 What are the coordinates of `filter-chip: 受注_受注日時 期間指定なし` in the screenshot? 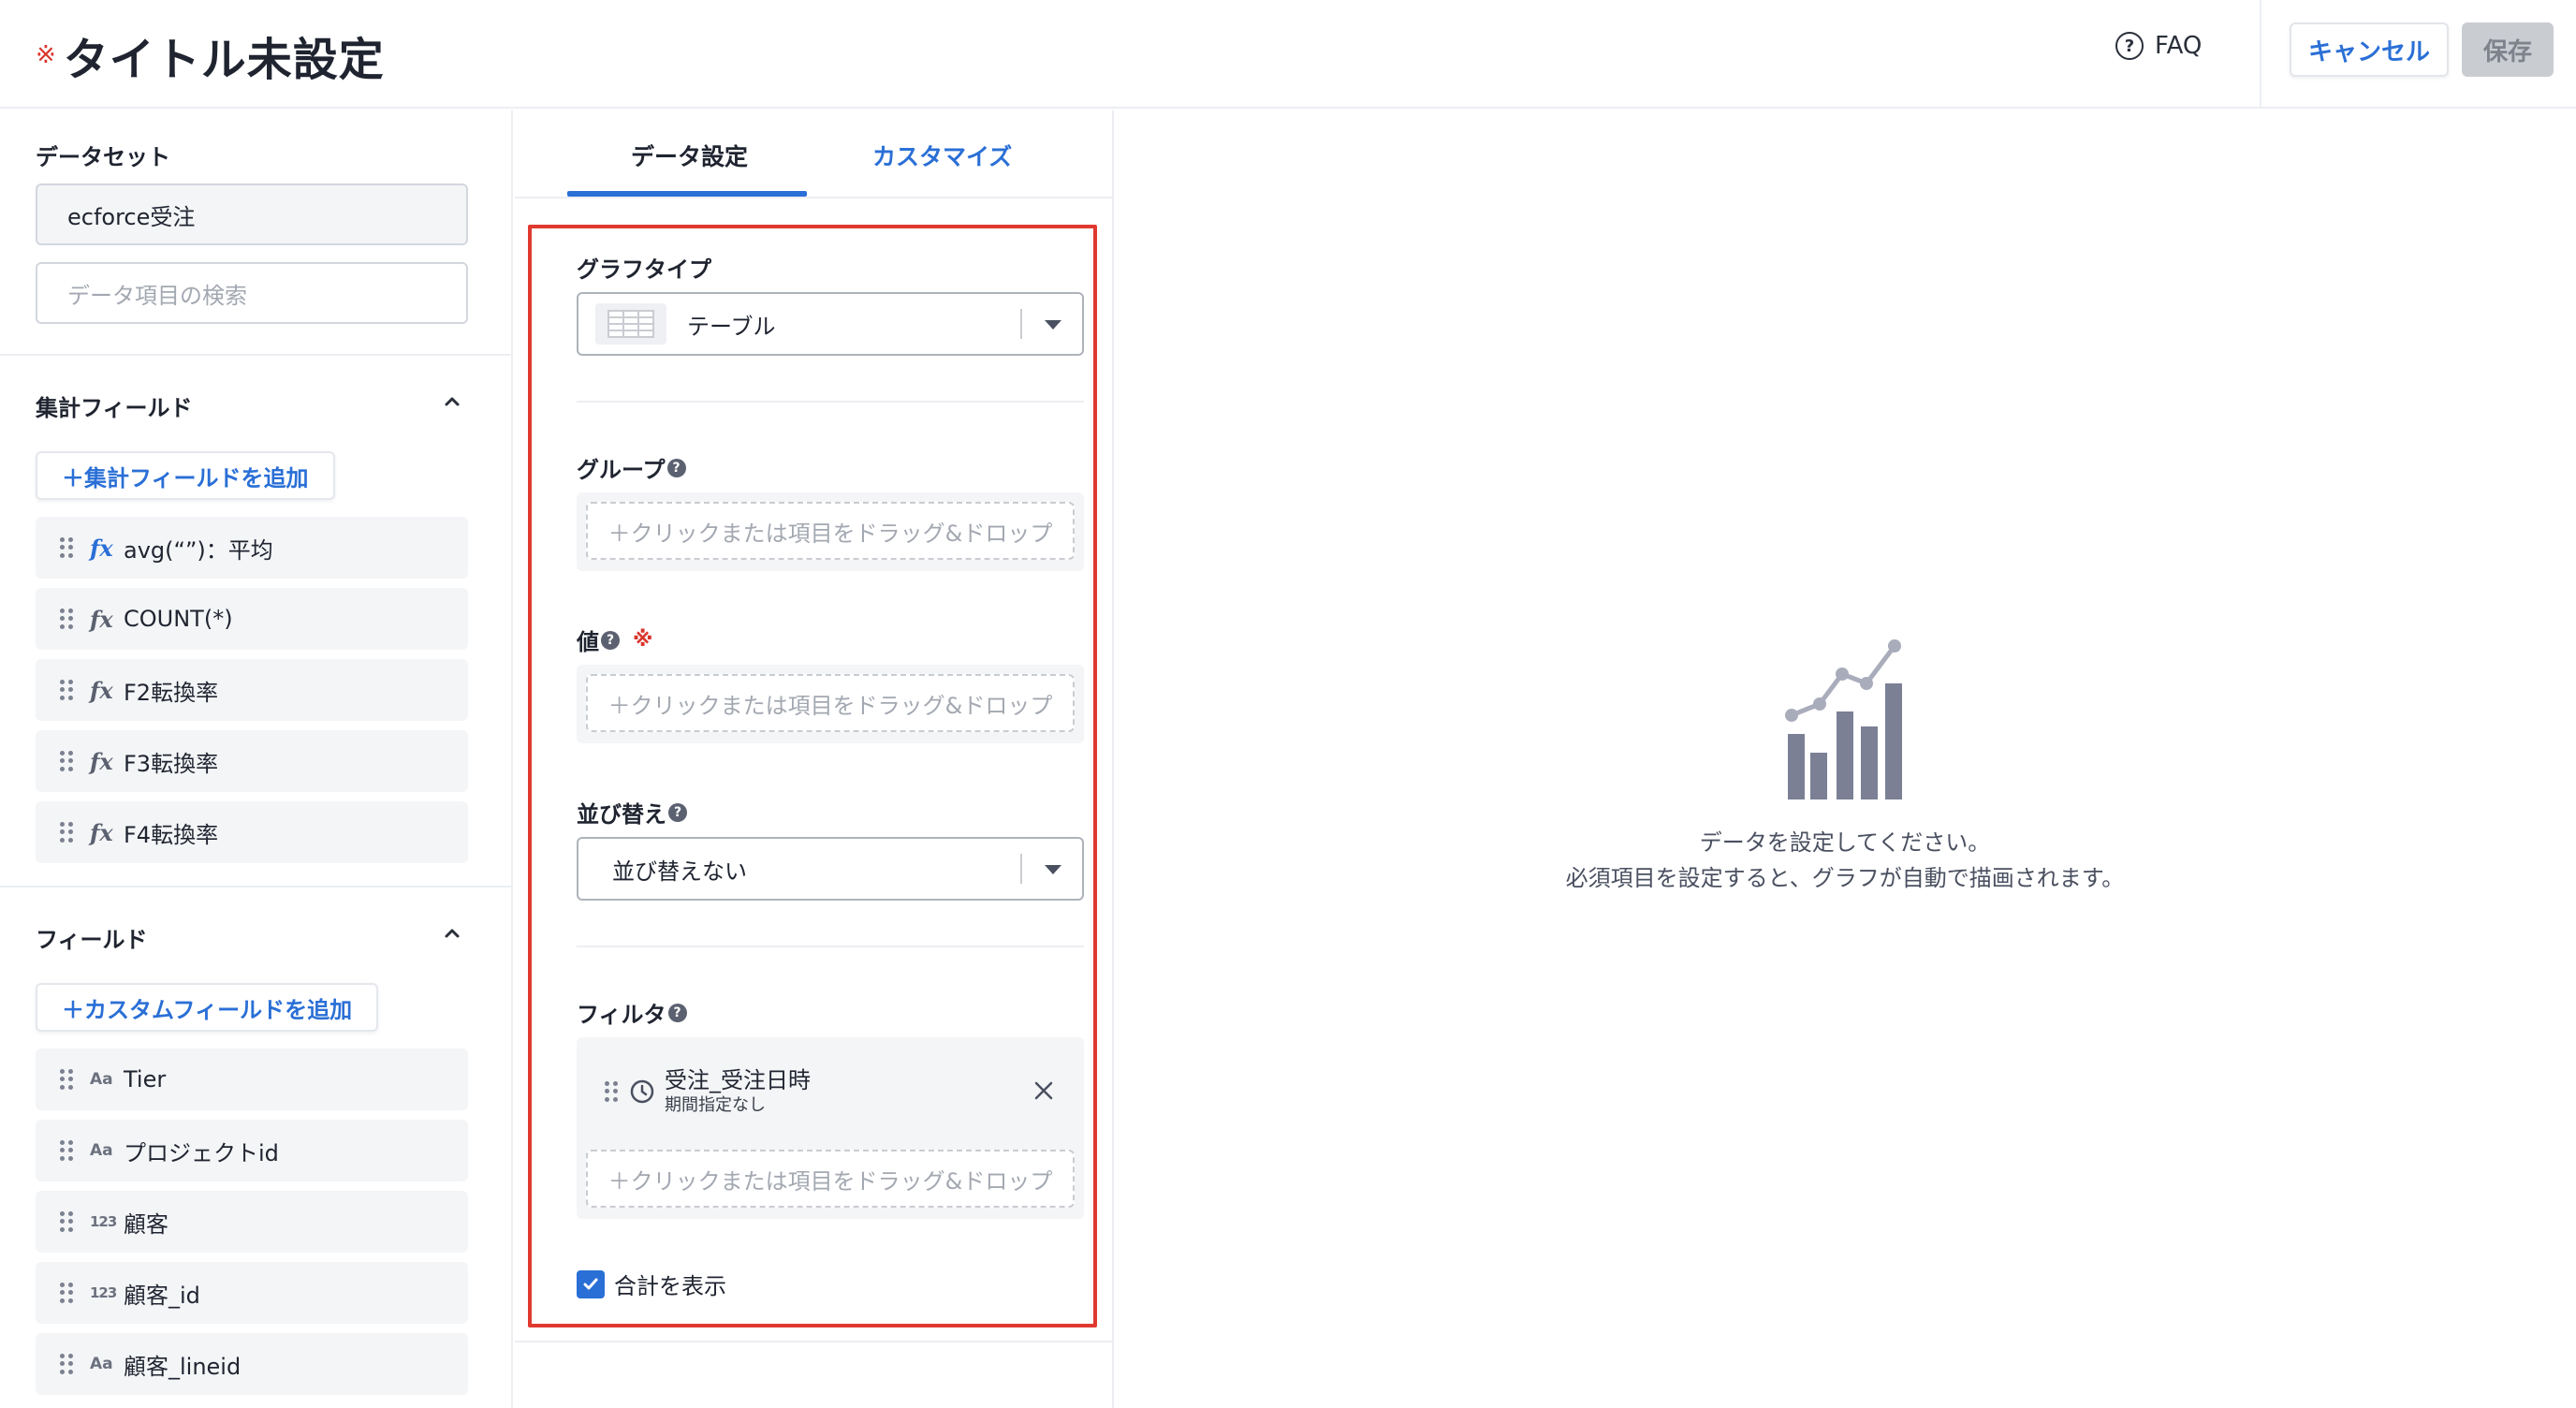 It's located at (830, 1092).